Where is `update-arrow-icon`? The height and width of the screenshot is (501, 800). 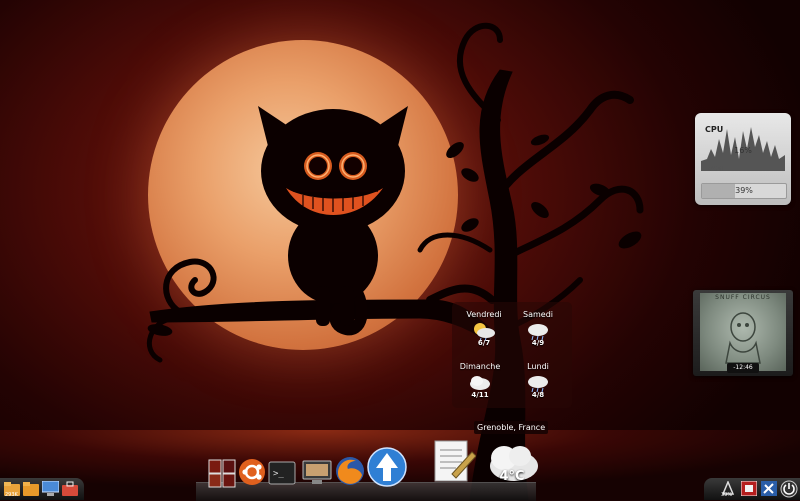 update-arrow-icon is located at coordinates (387, 467).